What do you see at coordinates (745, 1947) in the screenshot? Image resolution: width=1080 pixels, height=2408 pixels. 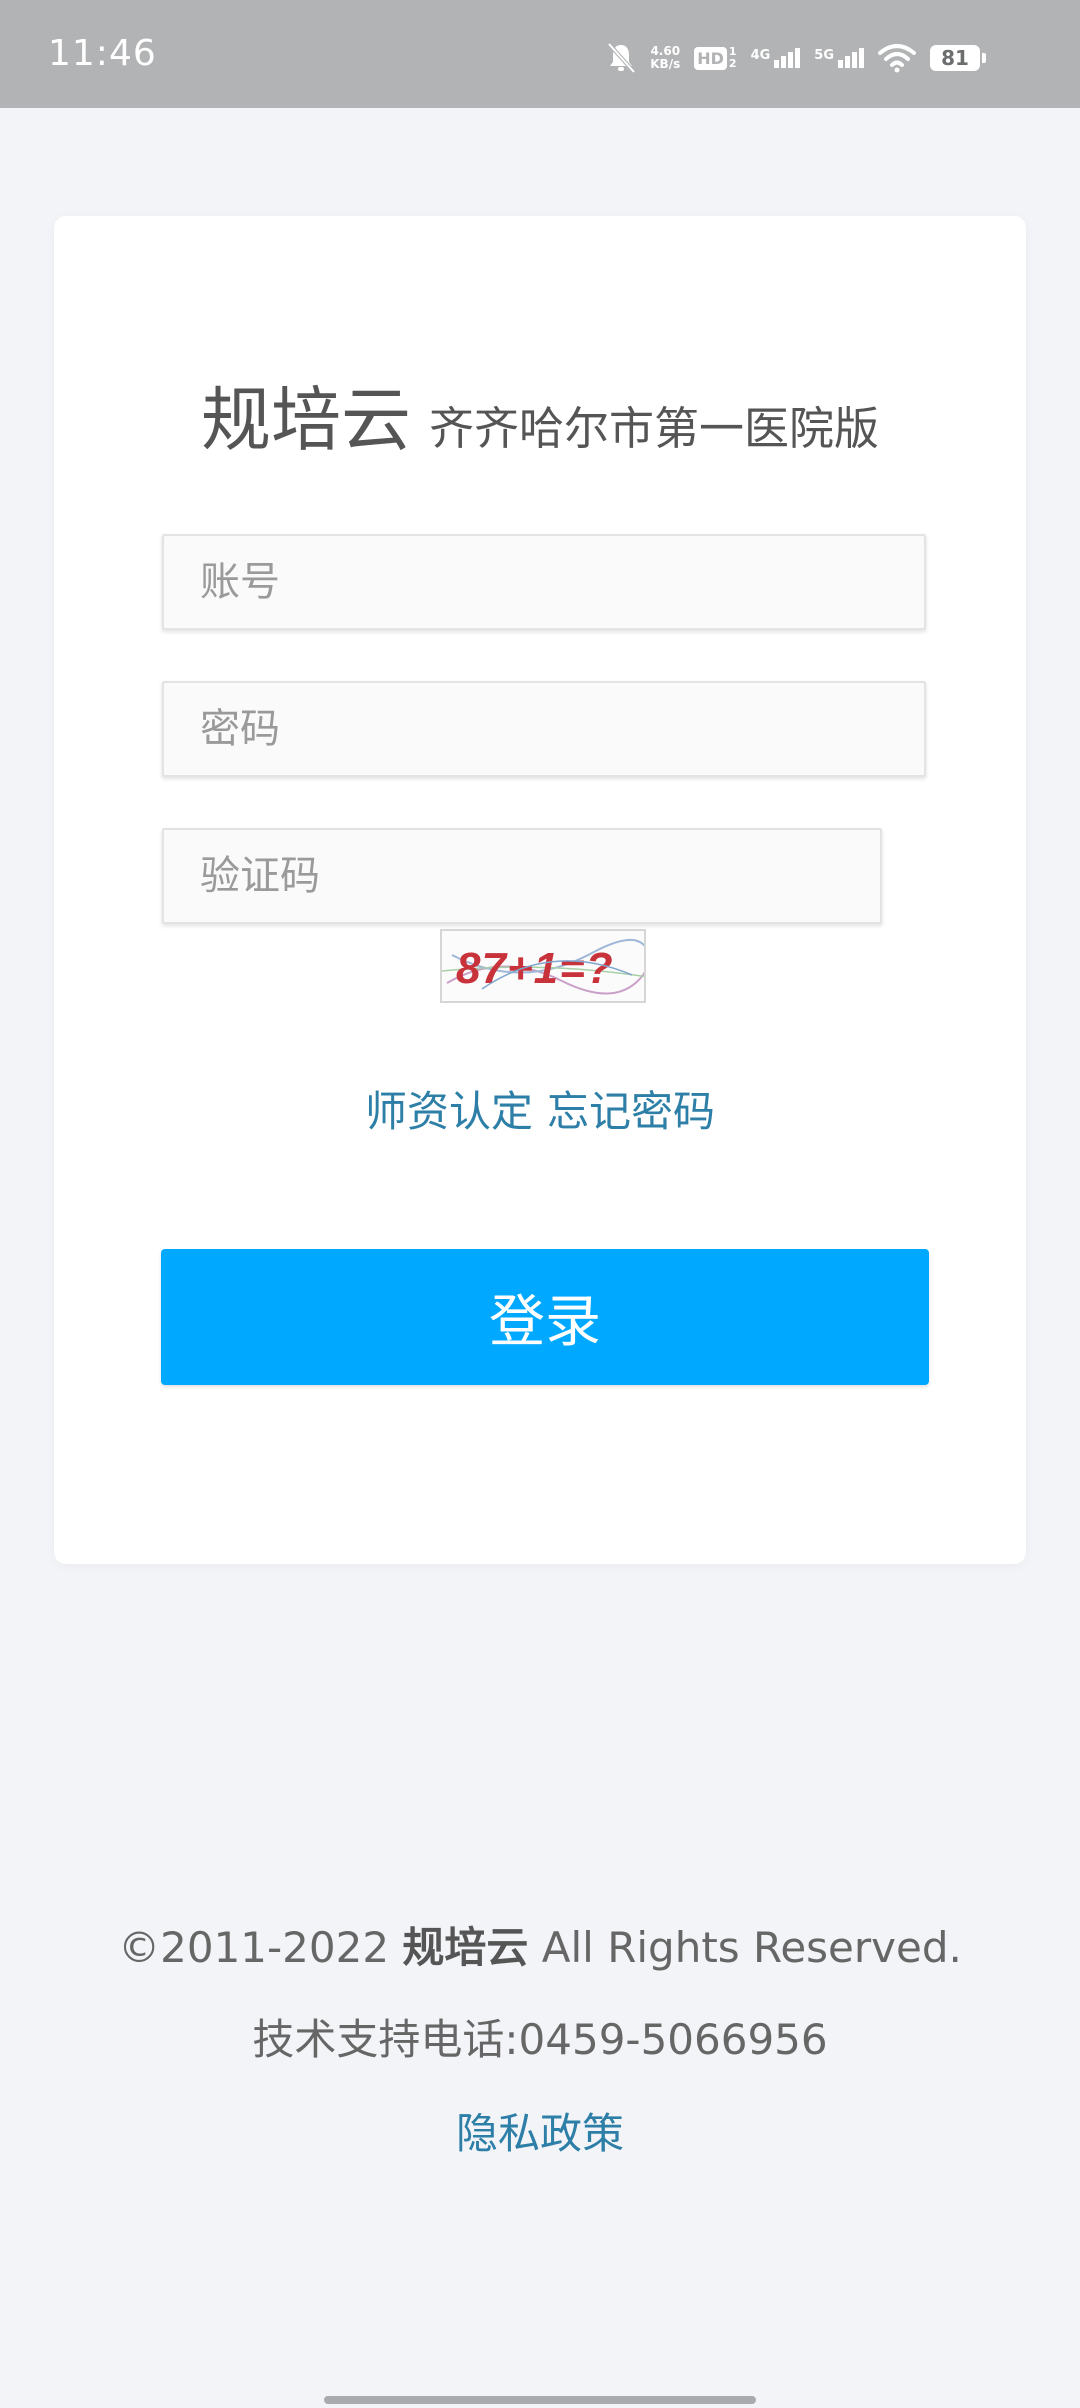 I see `copyright-suffix: All Rights Reserved.` at bounding box center [745, 1947].